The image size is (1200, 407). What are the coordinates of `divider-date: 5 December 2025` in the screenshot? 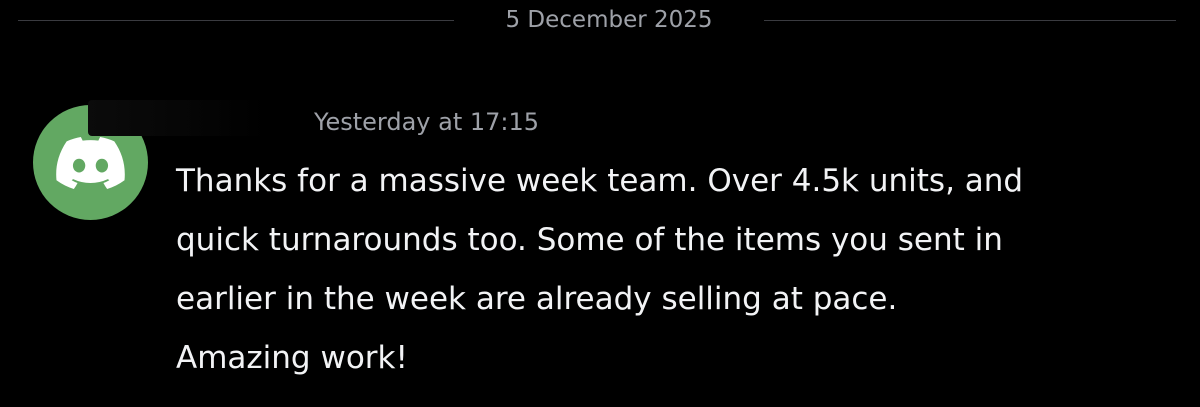 It's located at (609, 20).